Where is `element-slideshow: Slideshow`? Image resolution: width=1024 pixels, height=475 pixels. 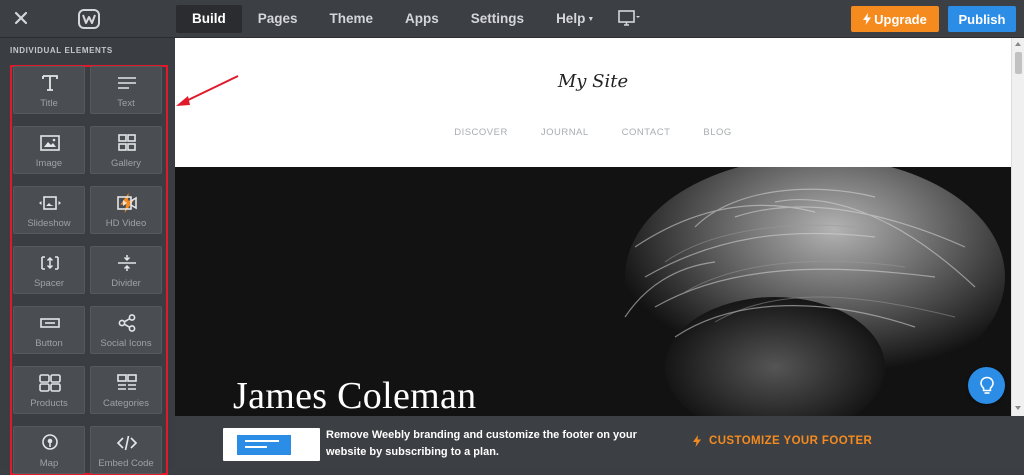 element-slideshow: Slideshow is located at coordinates (49, 210).